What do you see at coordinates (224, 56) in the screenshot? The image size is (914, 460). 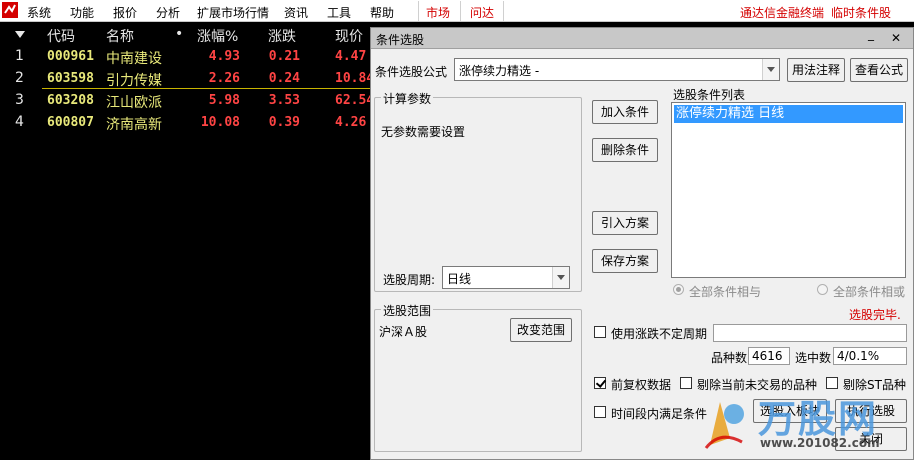 I see `row-pct: 4.93` at bounding box center [224, 56].